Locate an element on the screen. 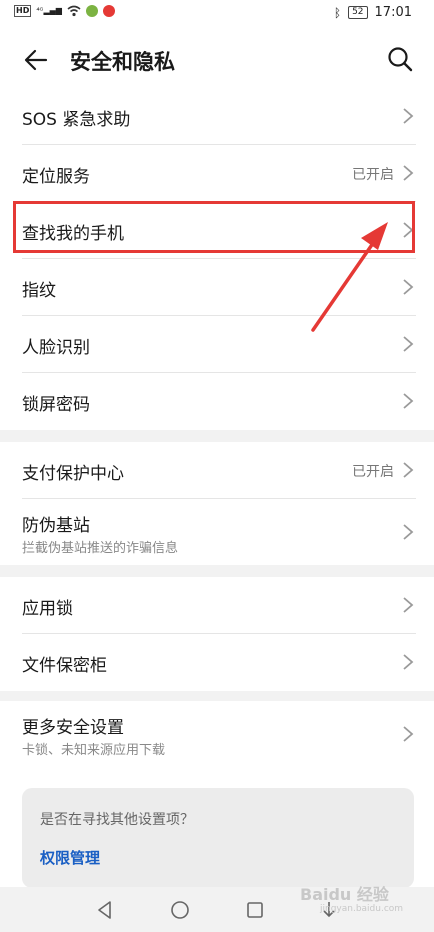 This screenshot has width=434, height=932. settings-item-face-recognition: 人脸识别 is located at coordinates (217, 344).